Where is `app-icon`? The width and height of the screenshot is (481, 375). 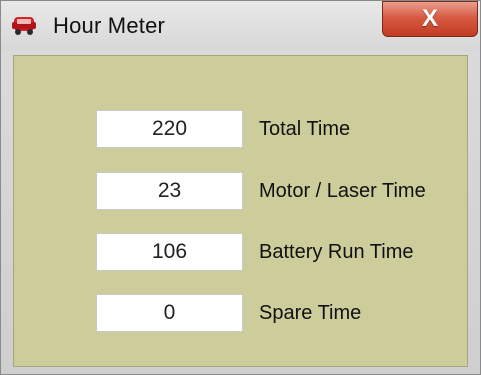 app-icon is located at coordinates (24, 26).